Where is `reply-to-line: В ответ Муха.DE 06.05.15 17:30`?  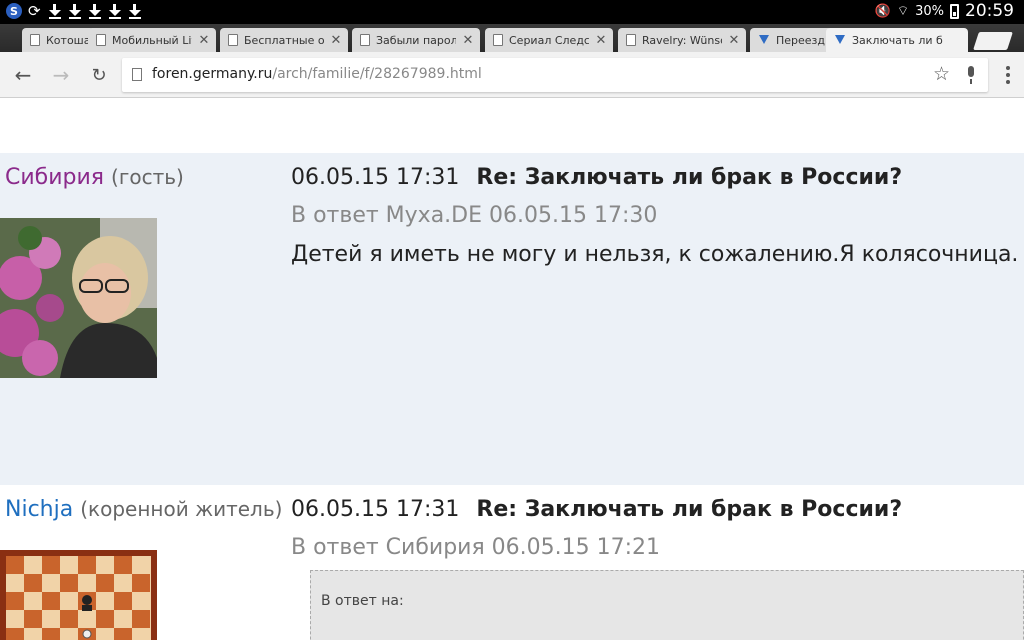
reply-to-line: В ответ Муха.DE 06.05.15 17:30 is located at coordinates (474, 215).